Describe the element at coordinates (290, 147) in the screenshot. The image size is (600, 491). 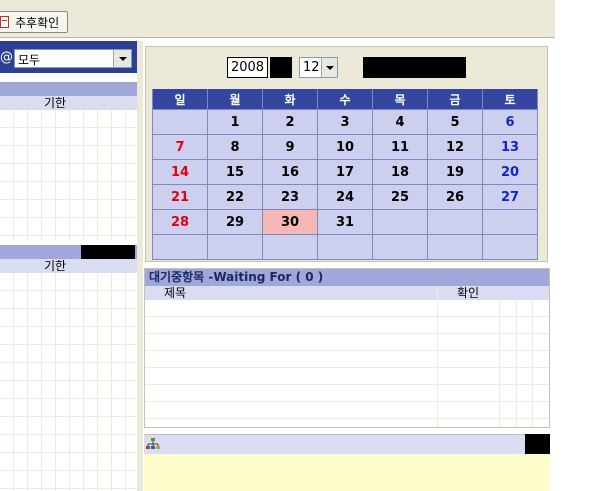
I see `calendar-day: 9` at that location.